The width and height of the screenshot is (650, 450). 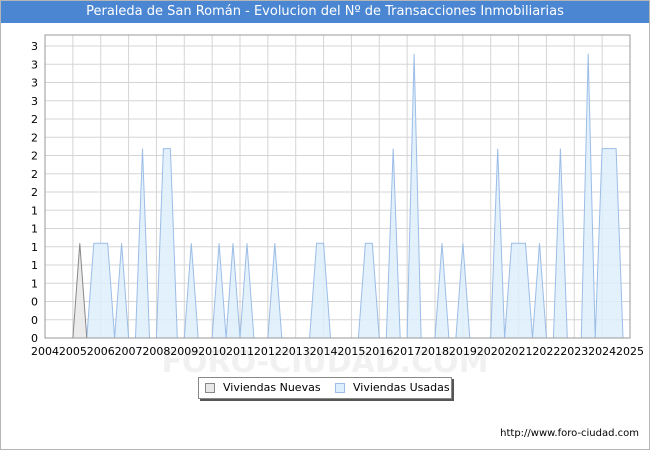 What do you see at coordinates (435, 351) in the screenshot?
I see `x-tick-label: 2018` at bounding box center [435, 351].